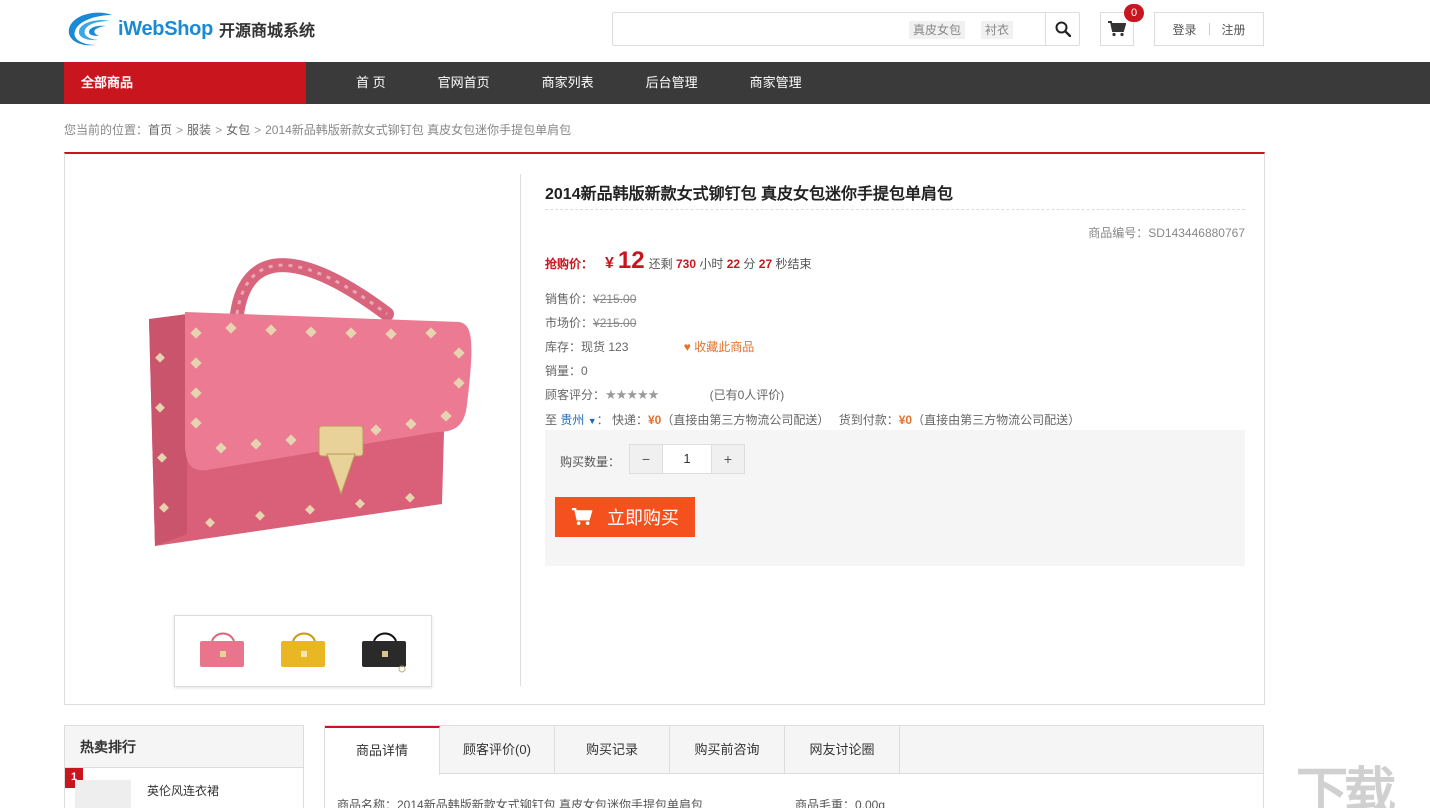  What do you see at coordinates (575, 395) in the screenshot?
I see `rating-label: 顾客评分：` at bounding box center [575, 395].